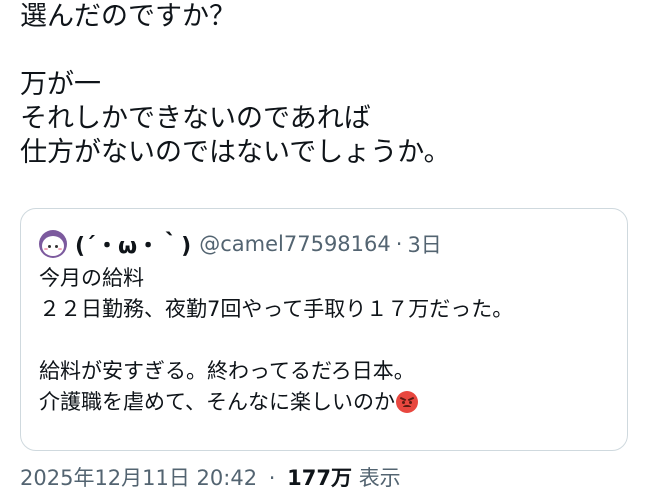 The height and width of the screenshot is (492, 650). What do you see at coordinates (217, 402) in the screenshot?
I see `quoted-text-line: 介護職を虐めて、そんなに楽しいのか` at bounding box center [217, 402].